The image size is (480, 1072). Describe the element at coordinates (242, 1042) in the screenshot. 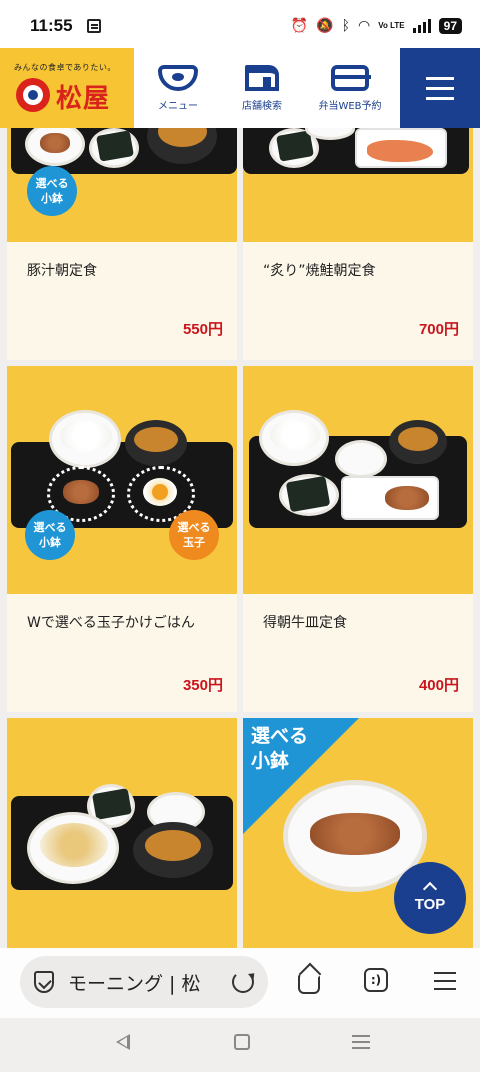

I see `home-nav-icon` at that location.